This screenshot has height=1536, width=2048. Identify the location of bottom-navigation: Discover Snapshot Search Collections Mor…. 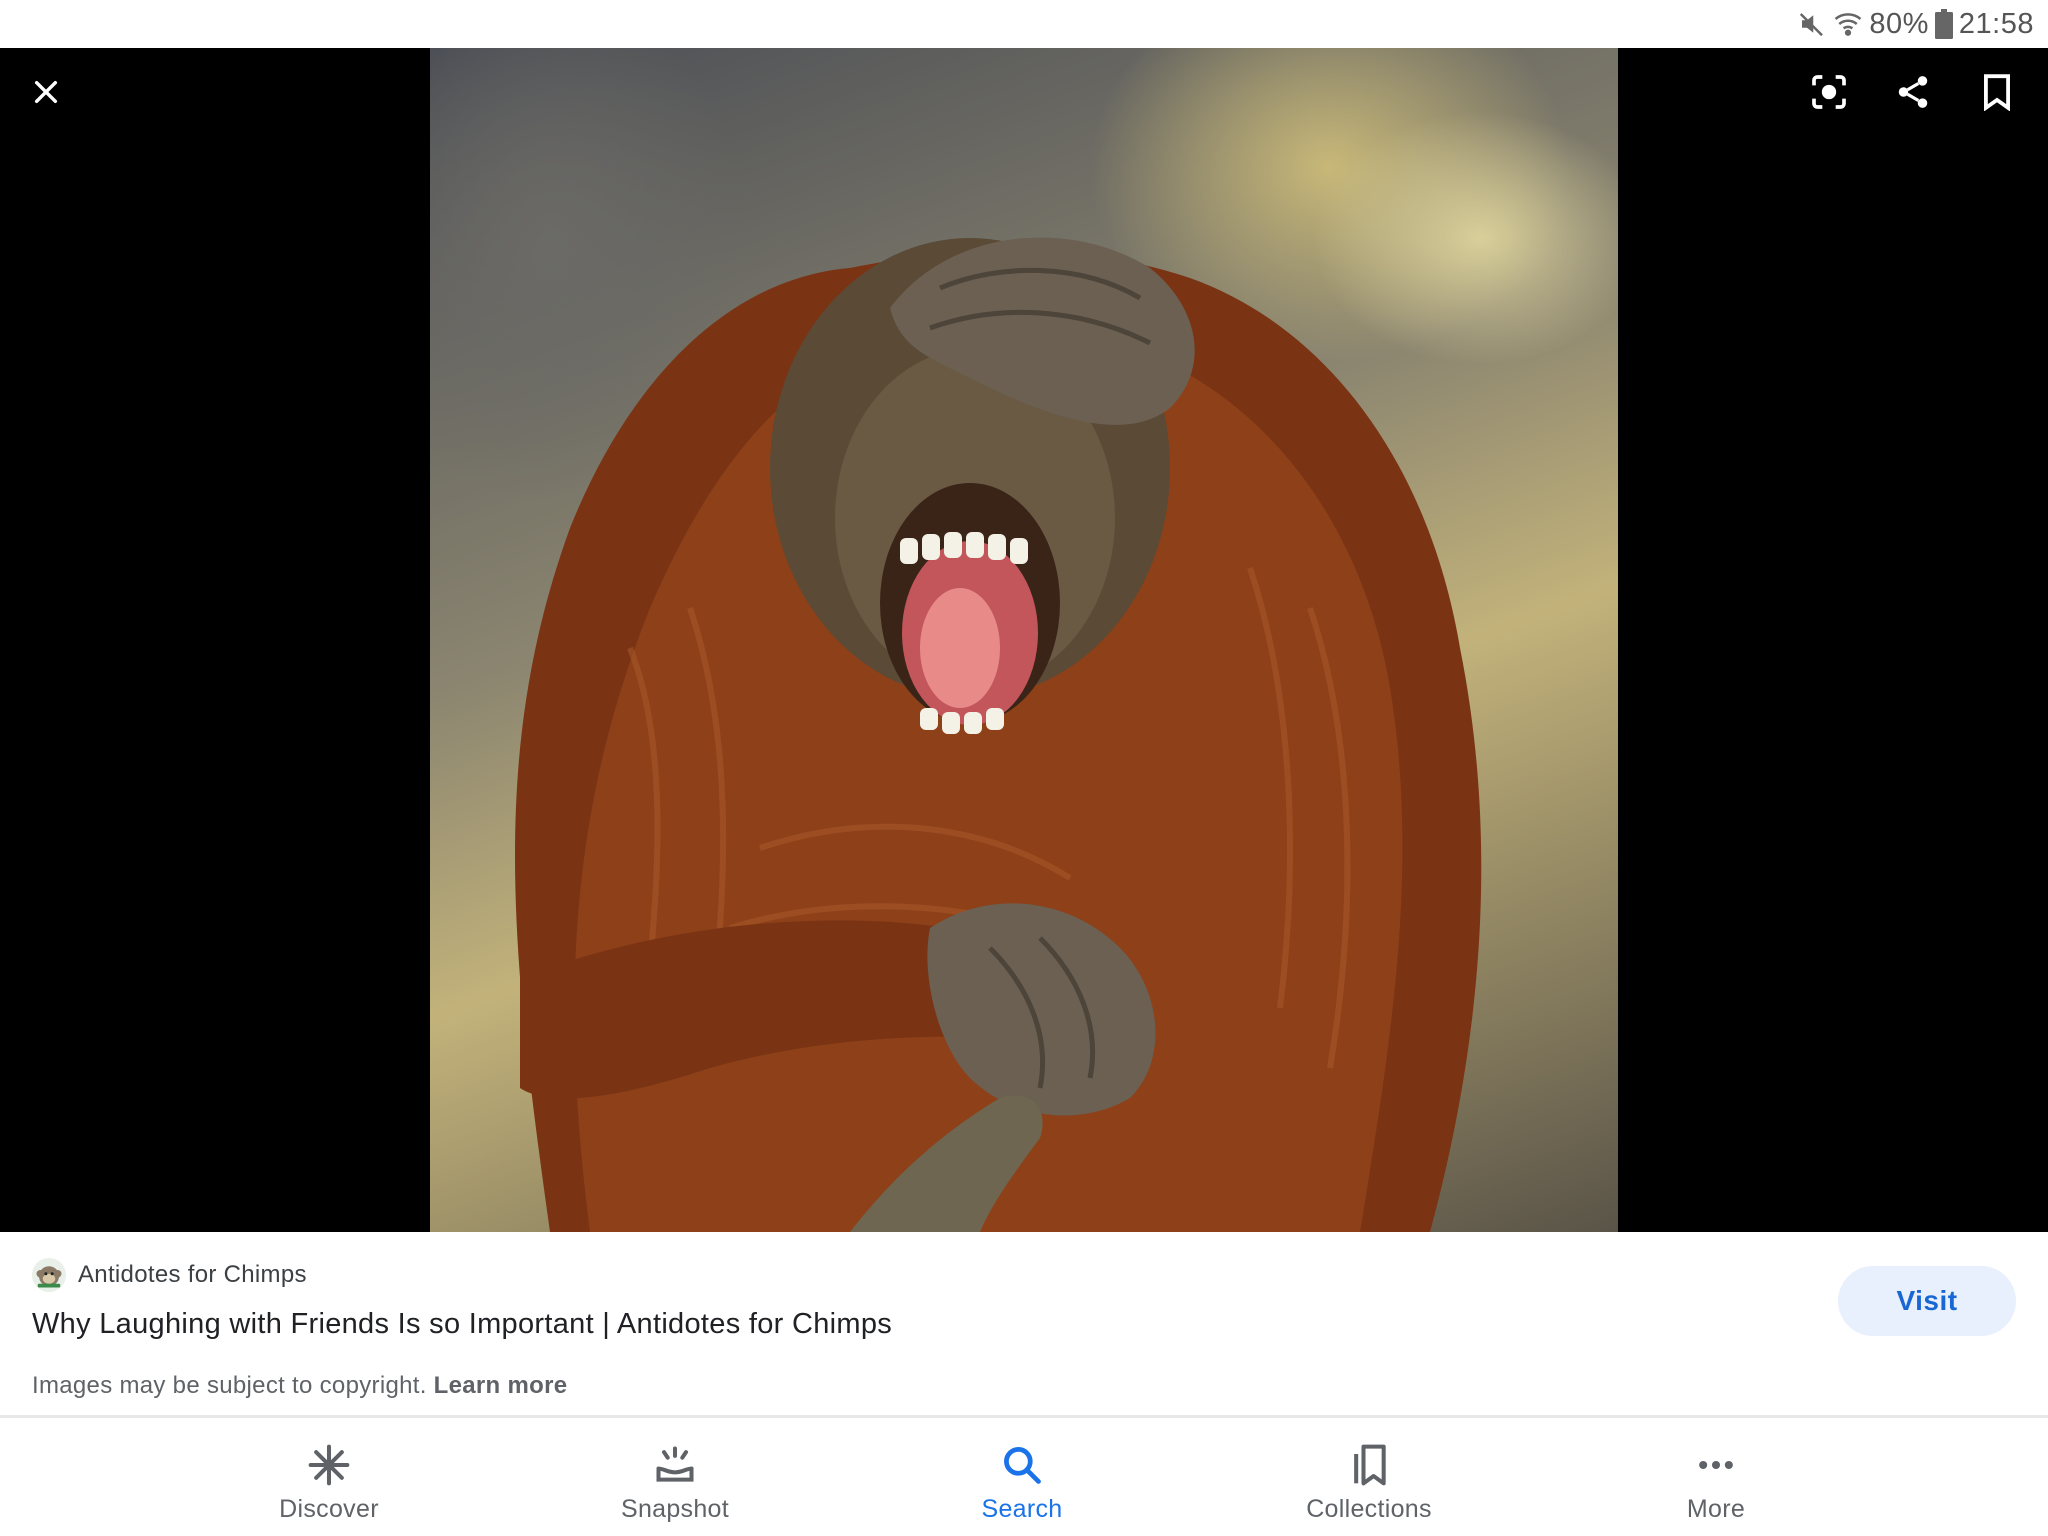
(1024, 1478).